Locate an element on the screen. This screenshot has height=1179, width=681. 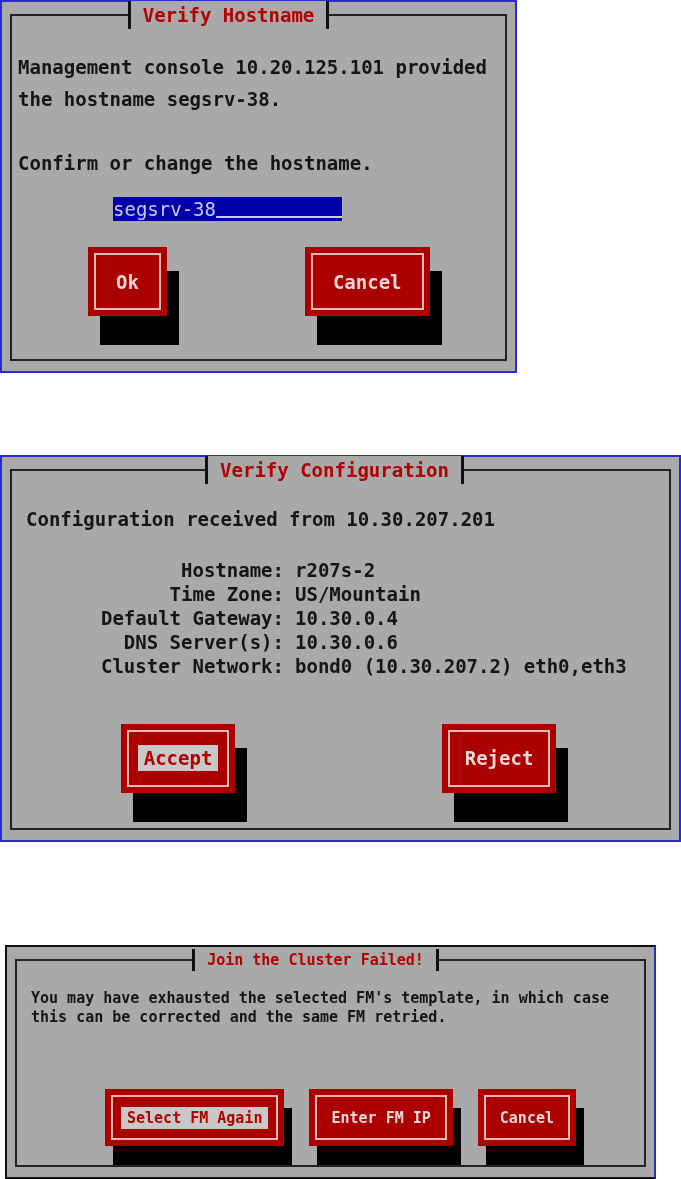
config-label: Default Gateway: is located at coordinates (191, 617).